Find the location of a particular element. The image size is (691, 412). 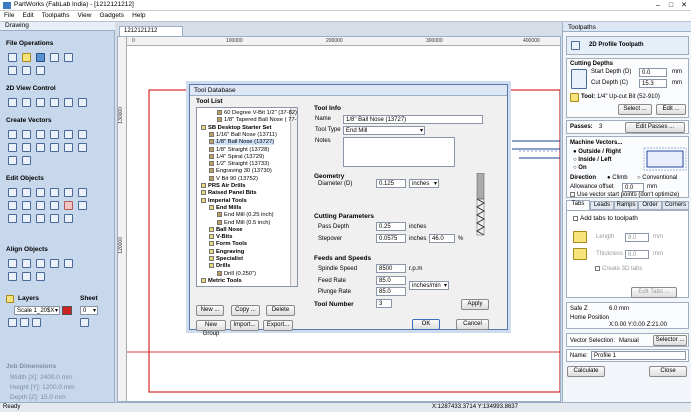

pan-icon is located at coordinates (68, 102).